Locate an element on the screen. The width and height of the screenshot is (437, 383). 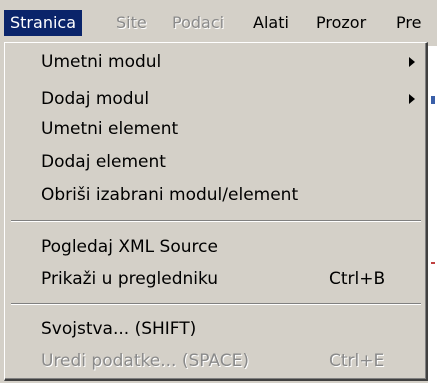
menu-item-umetni-element: Umetni element is located at coordinates (109, 129).